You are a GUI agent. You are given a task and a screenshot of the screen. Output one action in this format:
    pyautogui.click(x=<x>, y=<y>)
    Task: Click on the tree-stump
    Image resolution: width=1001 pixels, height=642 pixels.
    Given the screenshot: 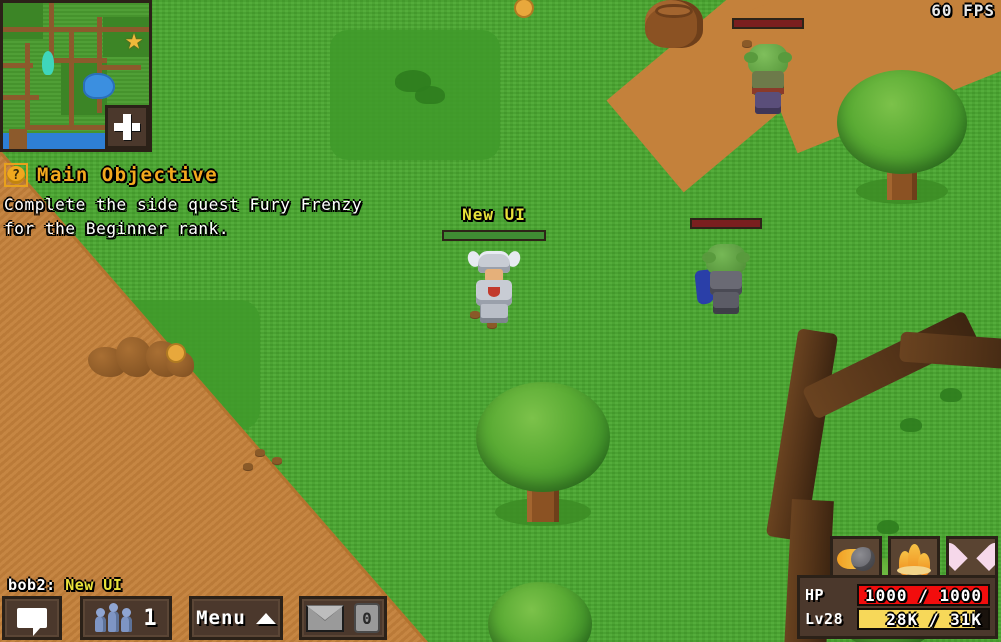 What is the action you would take?
    pyautogui.click(x=674, y=24)
    